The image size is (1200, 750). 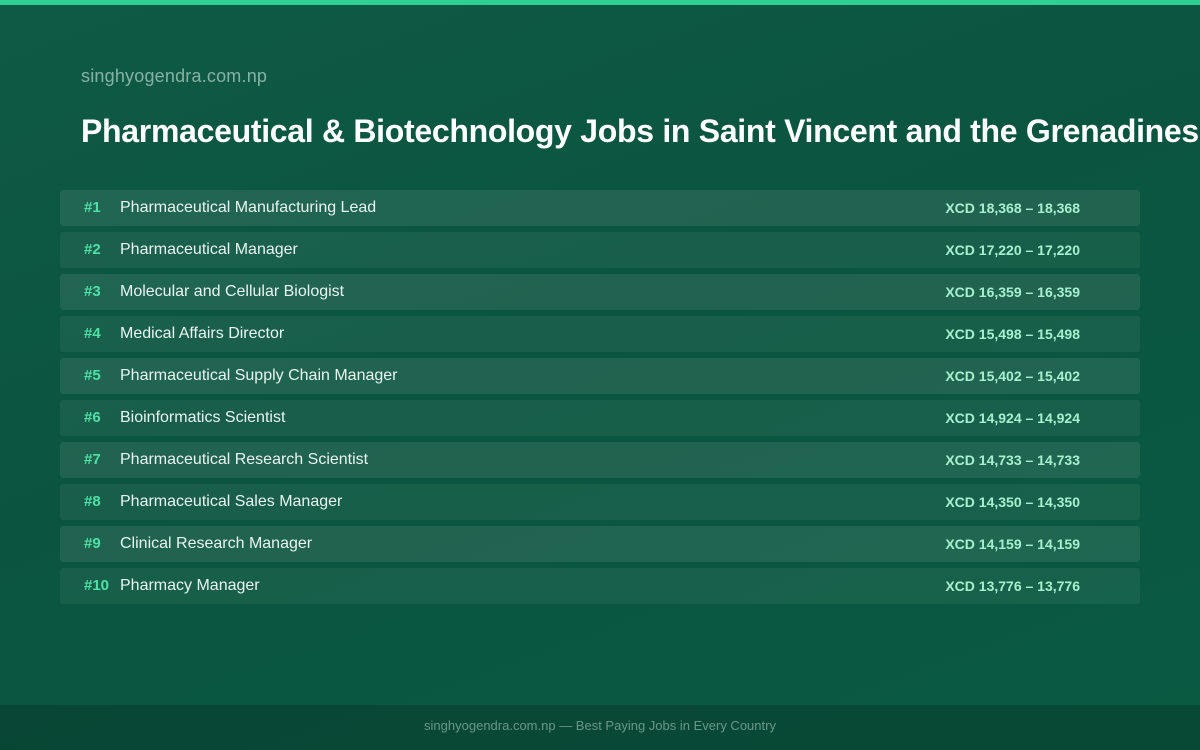 I want to click on job-title: Pharmaceutical Manufacturing Lead, so click(x=248, y=207).